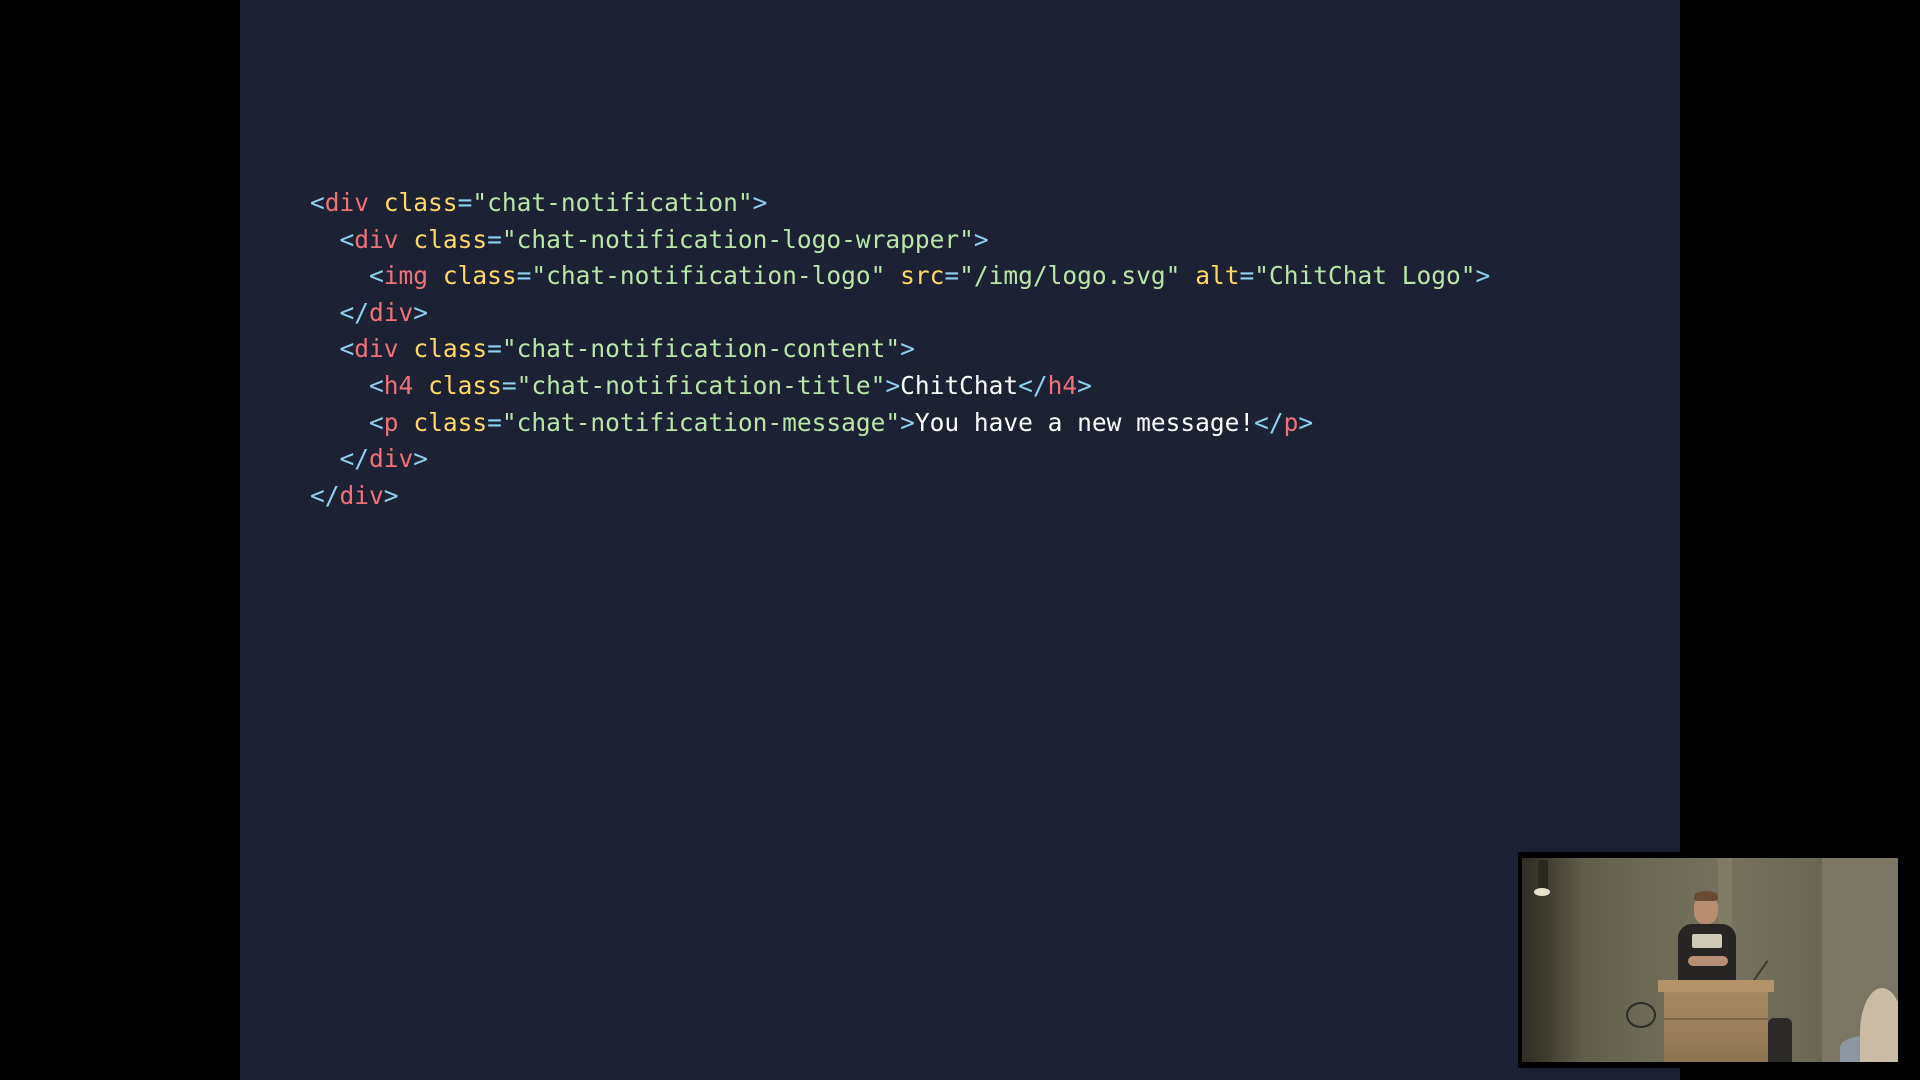 This screenshot has width=1920, height=1080. Describe the element at coordinates (701, 349) in the screenshot. I see `code-token-attribute-value: "chat-notification-content"` at that location.